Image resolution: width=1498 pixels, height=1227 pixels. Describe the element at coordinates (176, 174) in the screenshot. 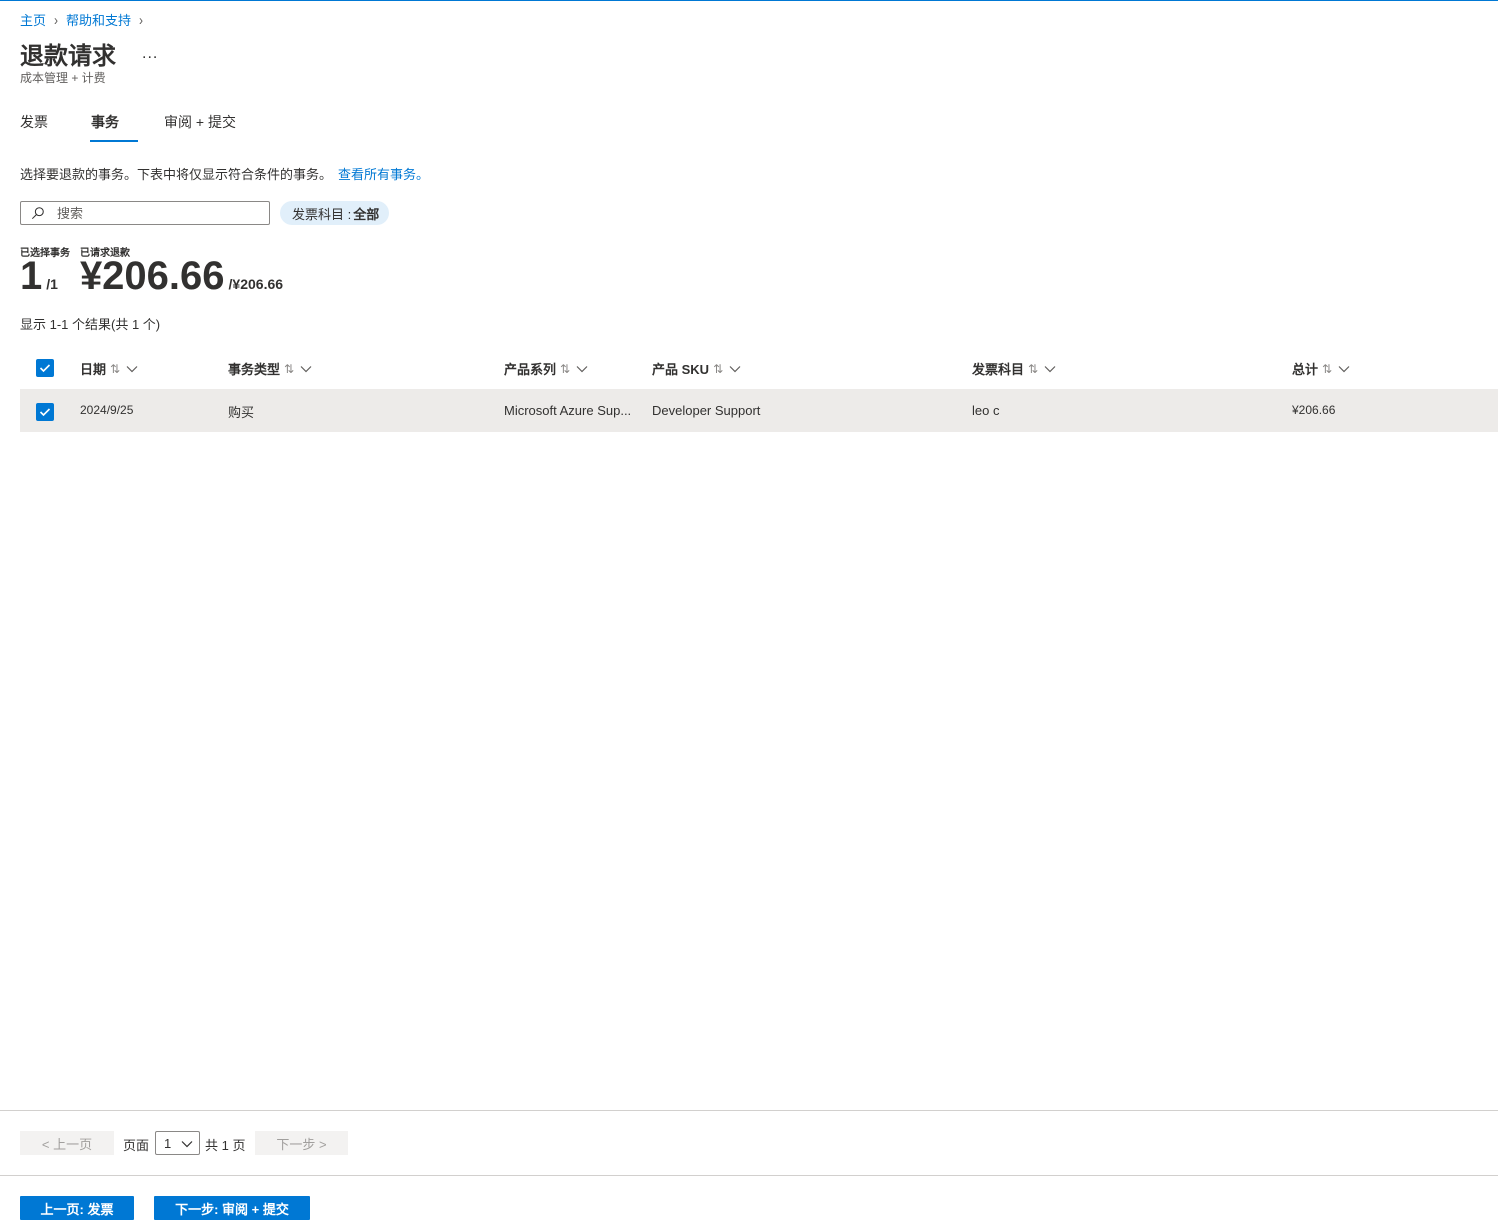

I see `description-text: 选择要退款的事务。下表中将仅显示符合条件的事务。` at that location.